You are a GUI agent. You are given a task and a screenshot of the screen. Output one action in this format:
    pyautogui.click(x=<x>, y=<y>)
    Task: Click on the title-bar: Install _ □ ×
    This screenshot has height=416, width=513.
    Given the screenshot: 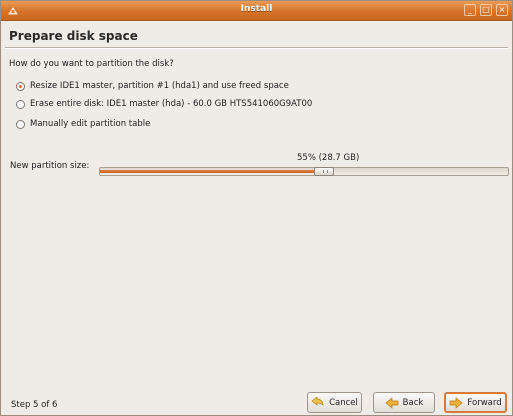 What is the action you would take?
    pyautogui.click(x=256, y=11)
    